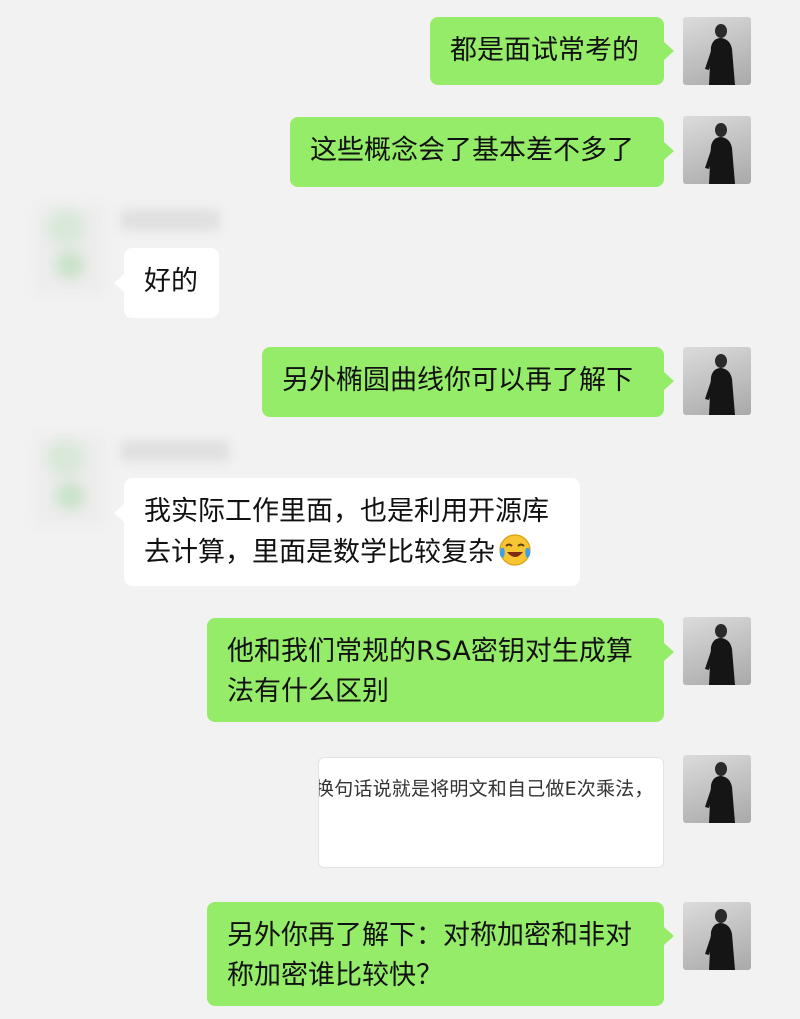  Describe the element at coordinates (308, 691) in the screenshot. I see `message-text-line: 法有什么区别` at that location.